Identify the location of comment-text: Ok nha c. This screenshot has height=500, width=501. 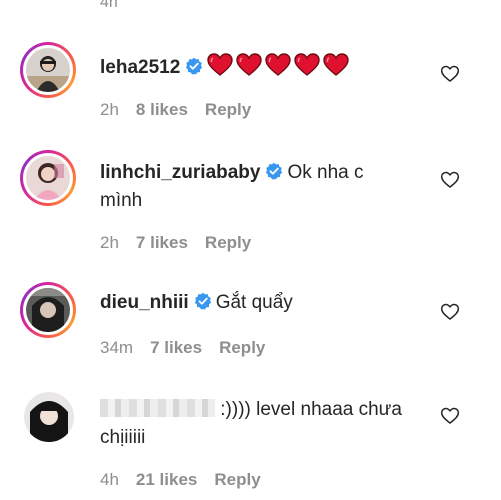
(325, 172).